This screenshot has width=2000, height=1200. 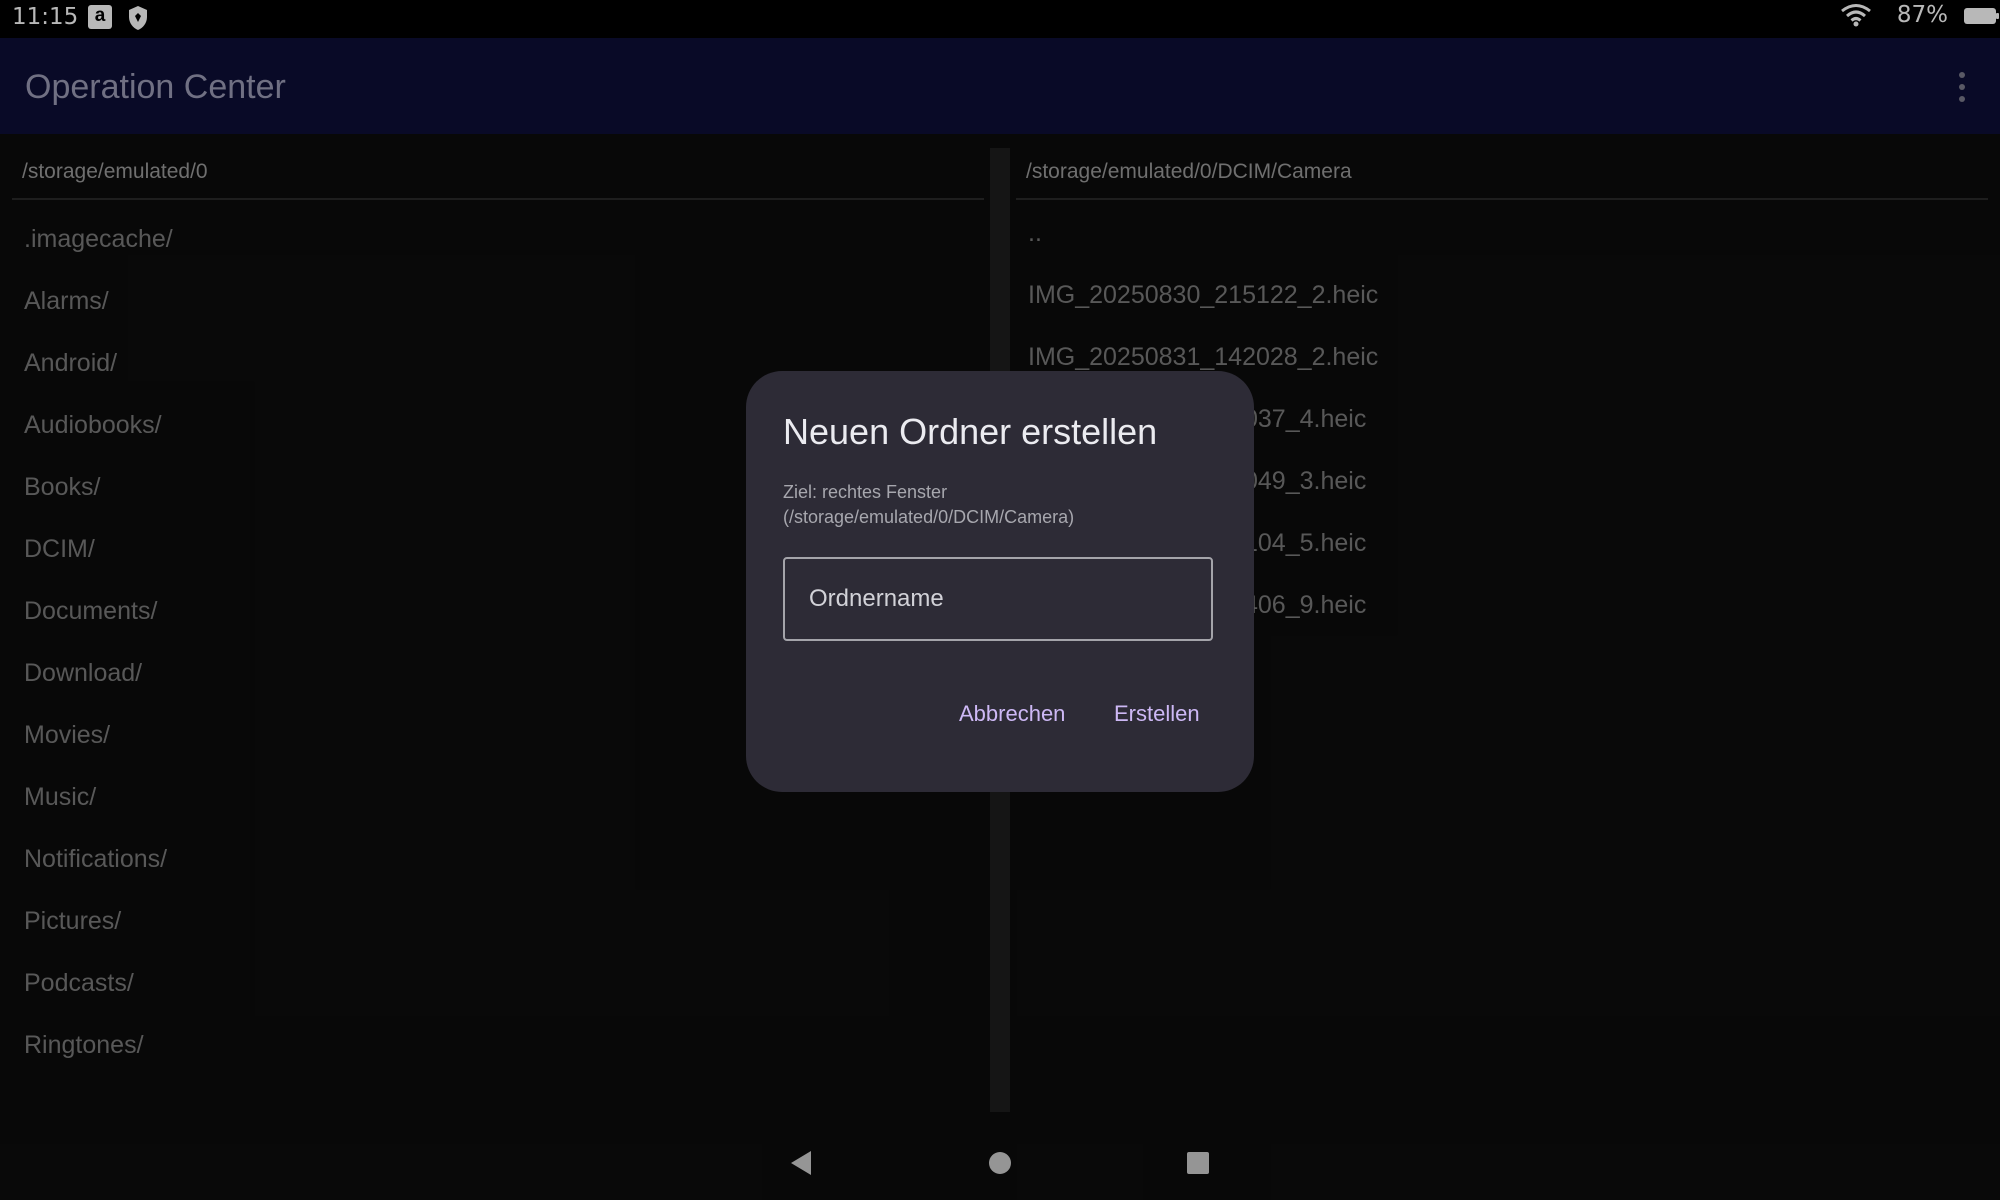 I want to click on dialog-message-path: (/storage/emulated/0/DCIM/Camera), so click(x=929, y=517).